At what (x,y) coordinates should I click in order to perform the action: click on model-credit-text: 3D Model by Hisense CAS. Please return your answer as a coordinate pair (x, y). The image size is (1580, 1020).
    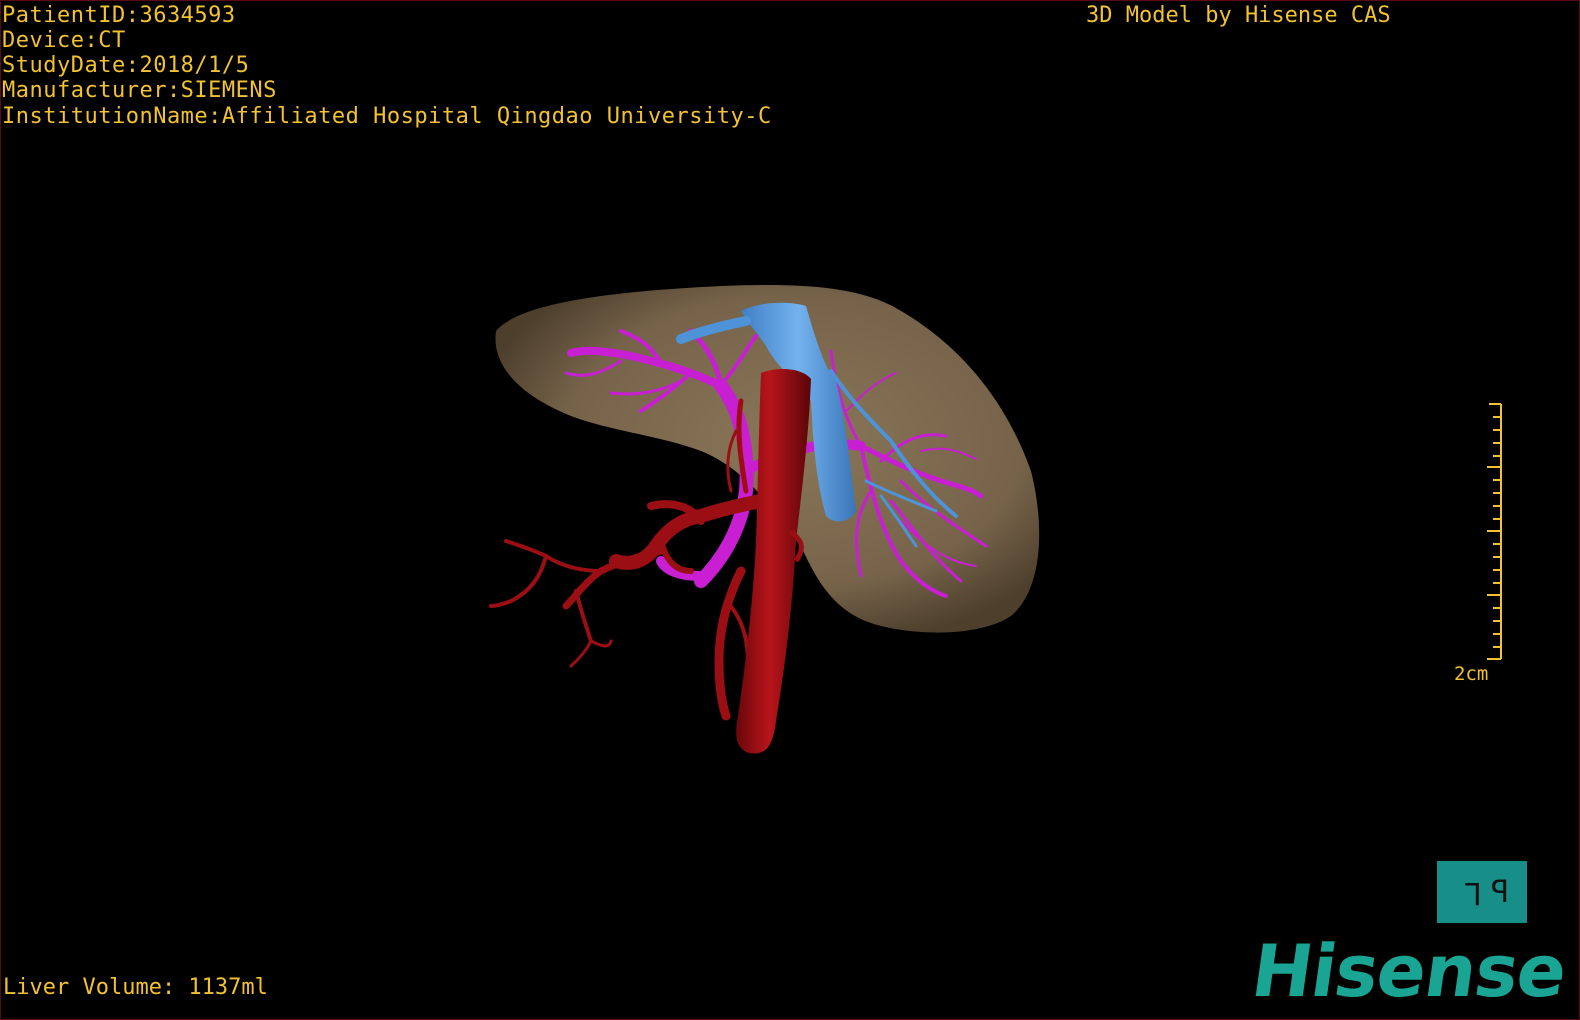
    Looking at the image, I should click on (1238, 15).